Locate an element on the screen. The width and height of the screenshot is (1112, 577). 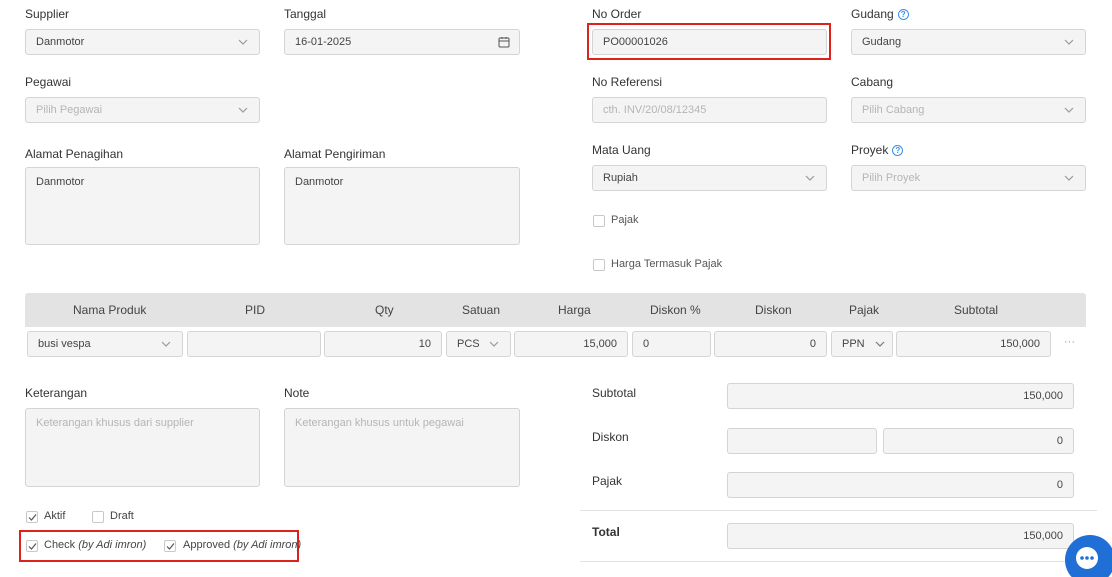
summary-total-label: Total is located at coordinates (606, 532).